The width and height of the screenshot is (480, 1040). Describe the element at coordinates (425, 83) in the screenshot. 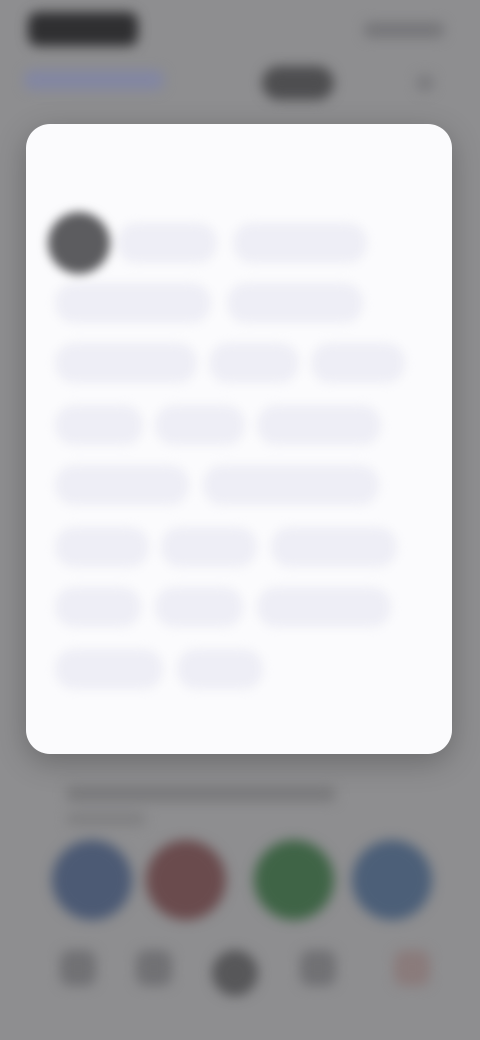

I see `header-more-icon` at that location.